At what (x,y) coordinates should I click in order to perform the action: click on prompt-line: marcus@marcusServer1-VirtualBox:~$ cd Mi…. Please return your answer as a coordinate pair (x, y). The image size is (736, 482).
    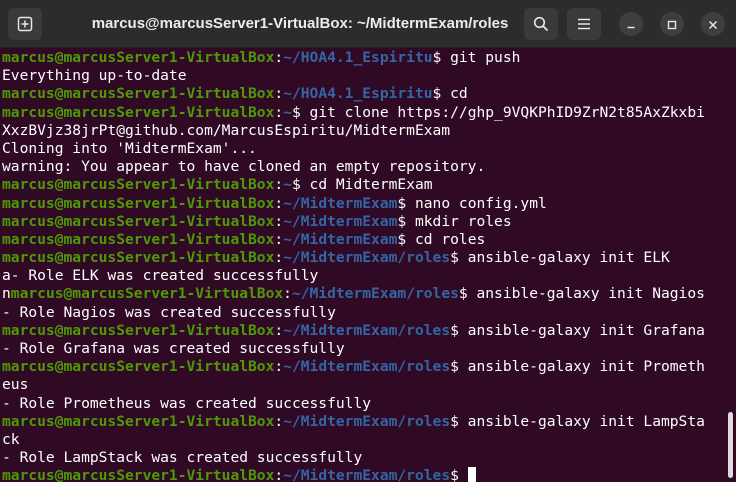
    Looking at the image, I should click on (364, 185).